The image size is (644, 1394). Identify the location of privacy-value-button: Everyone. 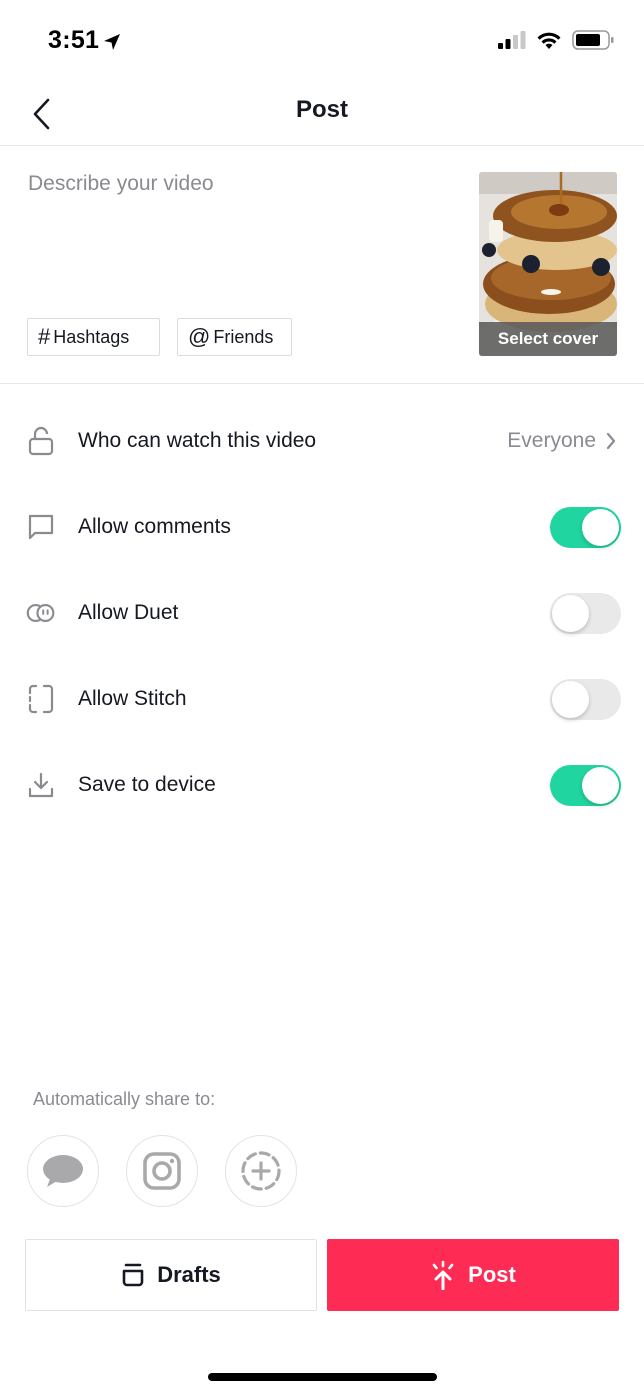
(561, 441).